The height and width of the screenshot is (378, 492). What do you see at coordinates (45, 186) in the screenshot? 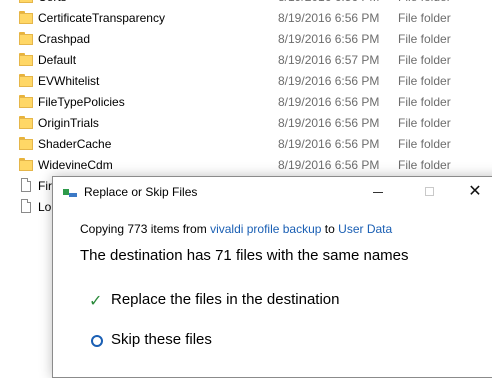
I see `file-name: Fir` at bounding box center [45, 186].